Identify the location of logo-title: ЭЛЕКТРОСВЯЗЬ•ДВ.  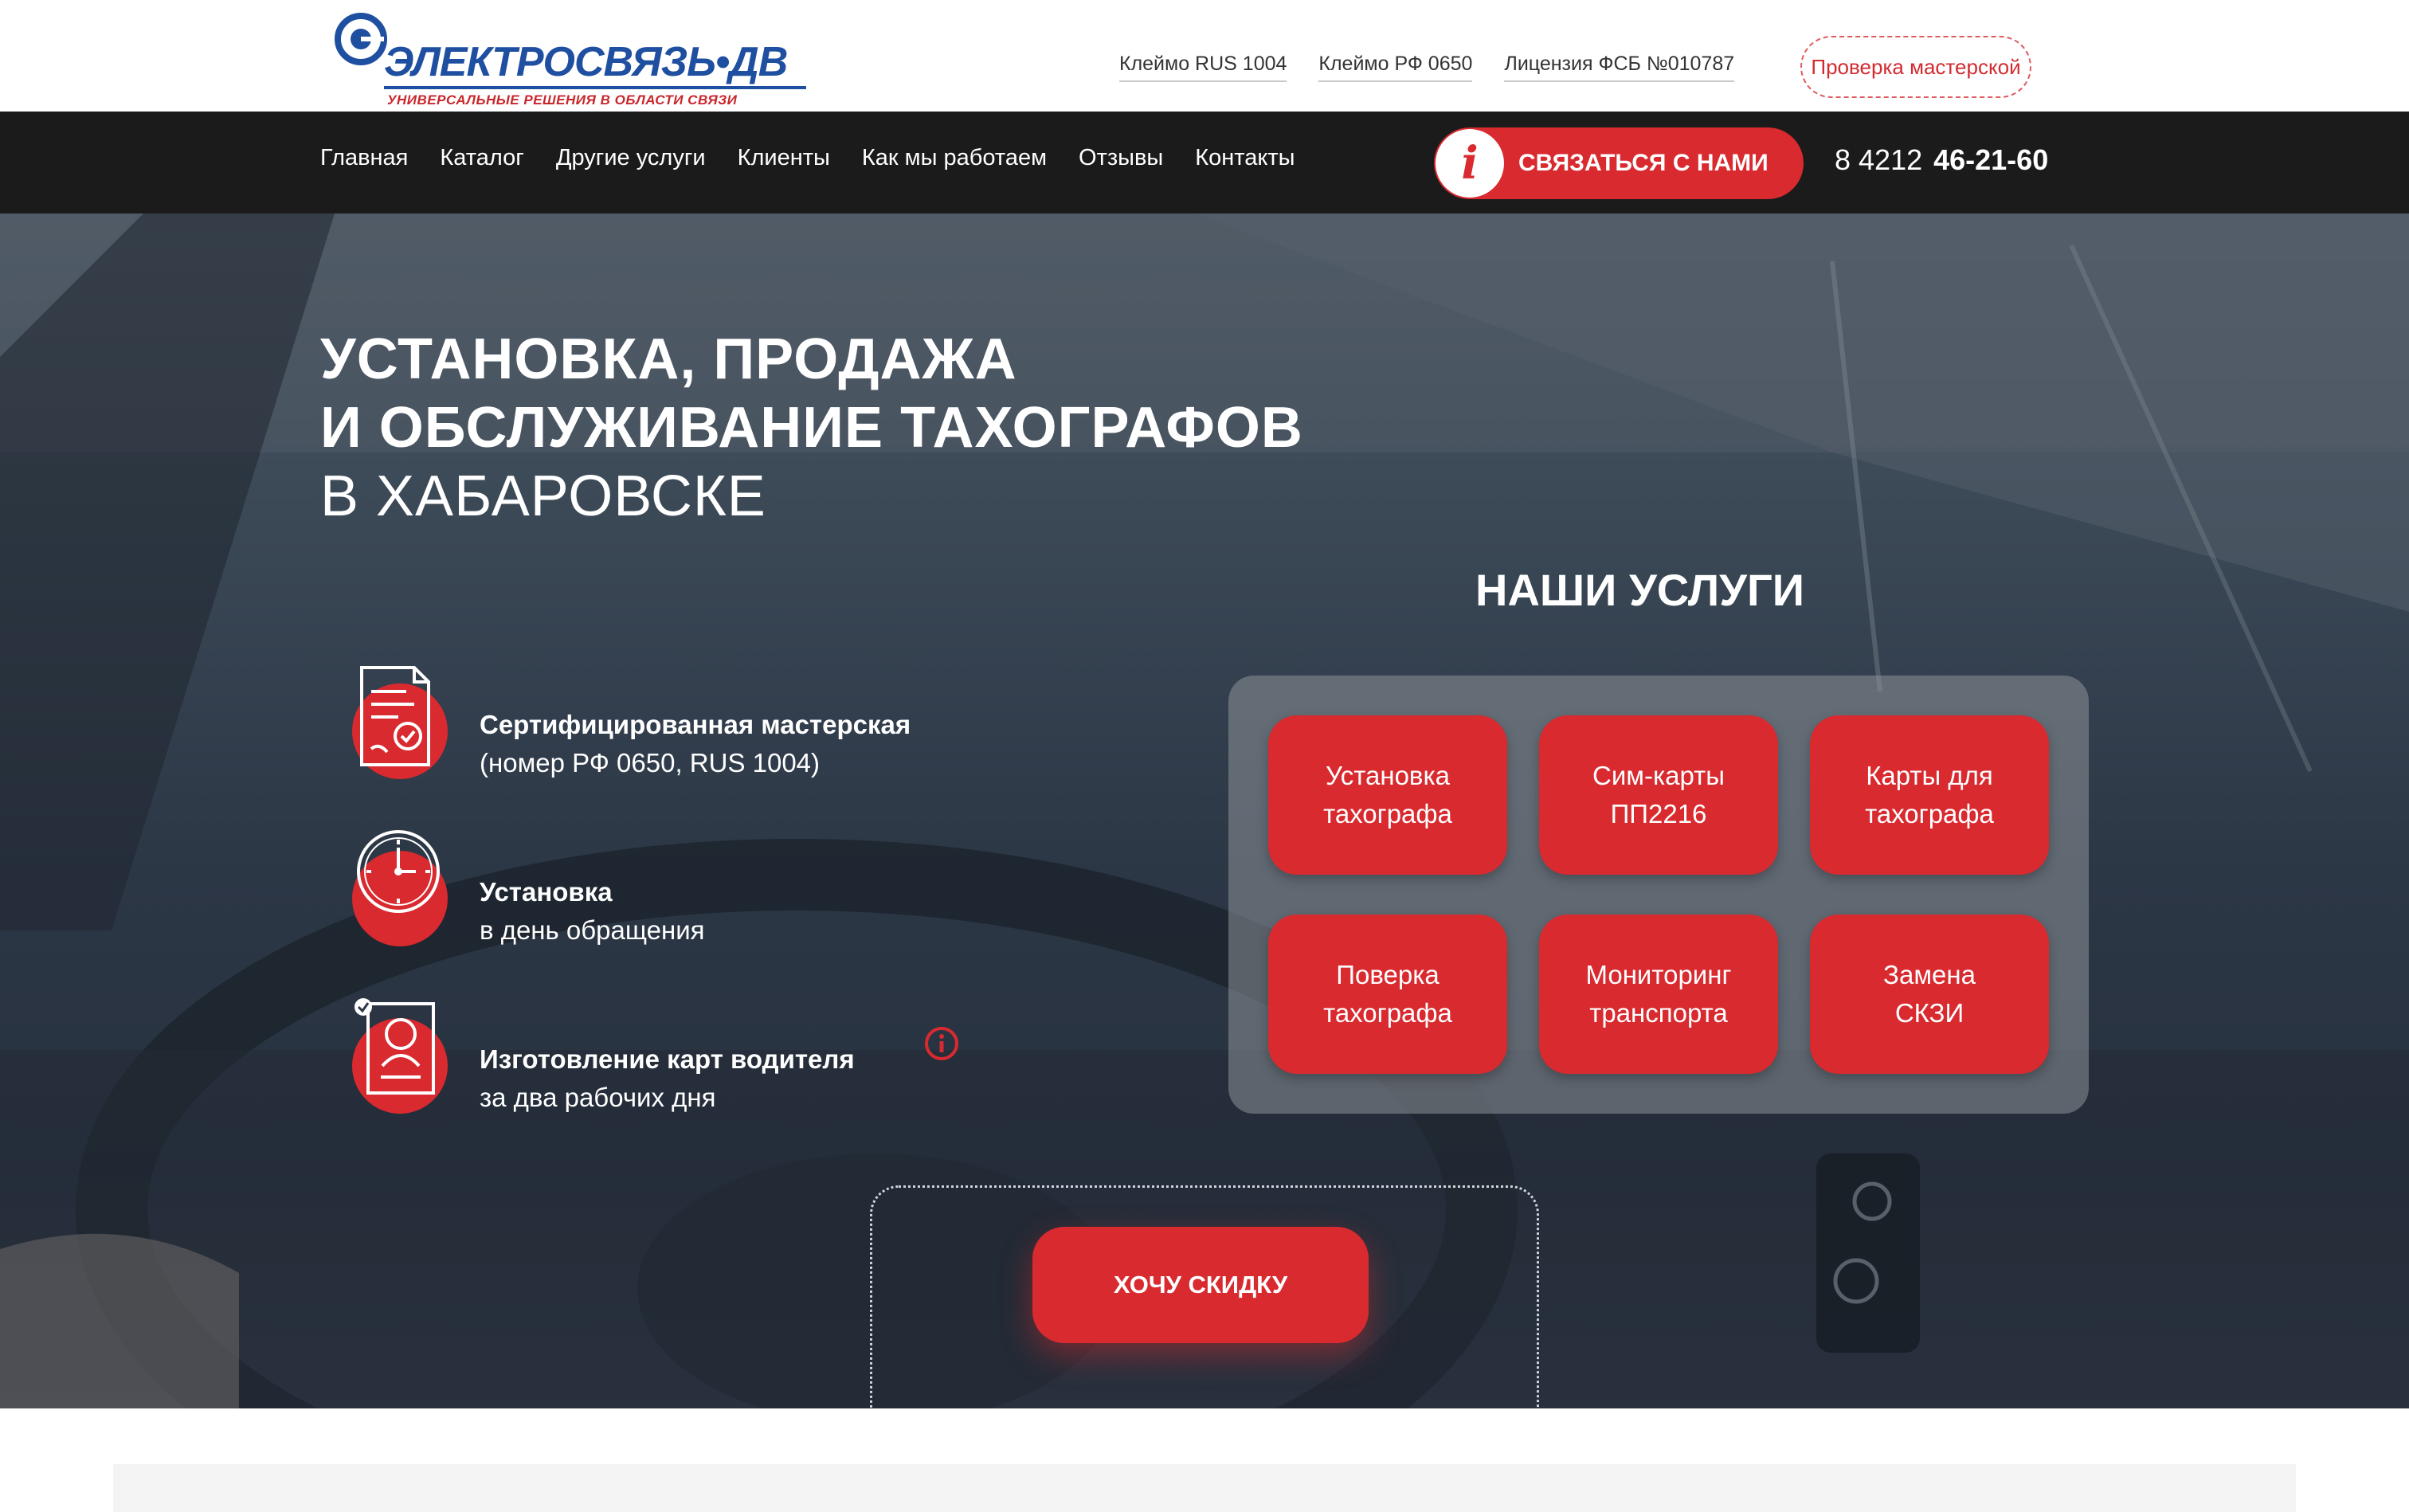
(586, 62).